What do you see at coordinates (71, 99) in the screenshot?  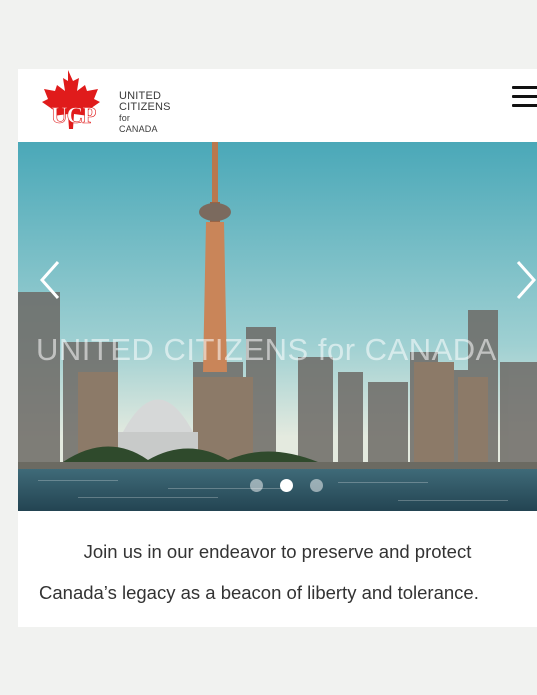 I see `maple-leaf-icon: UCP` at bounding box center [71, 99].